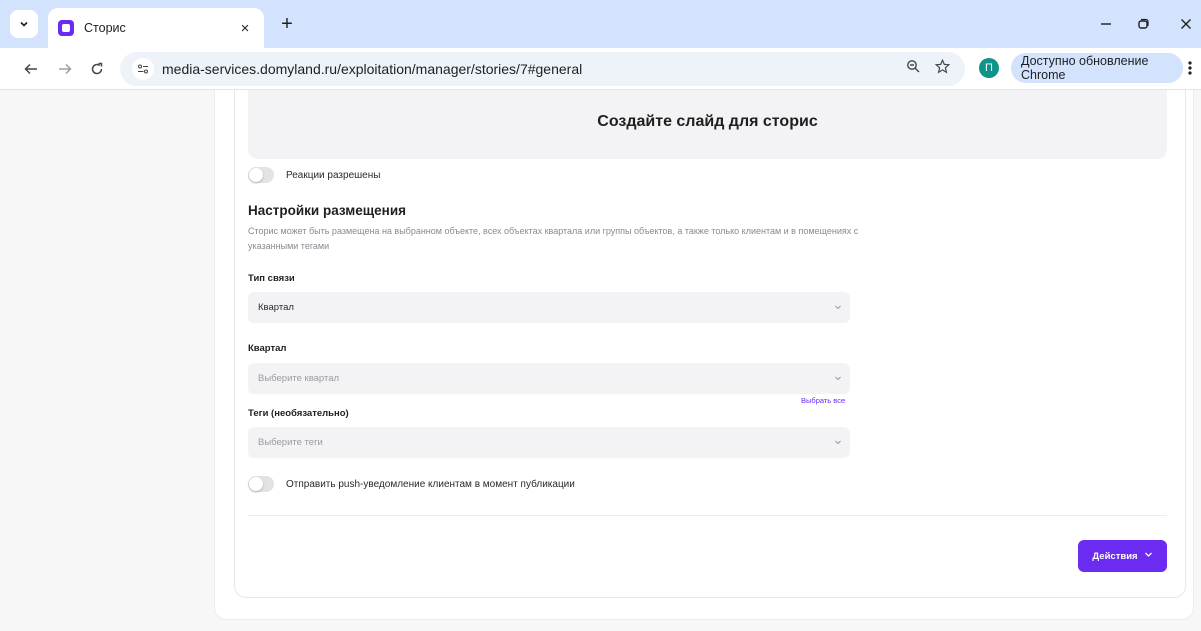  I want to click on reactions-label: Реакции разрешены, so click(333, 175).